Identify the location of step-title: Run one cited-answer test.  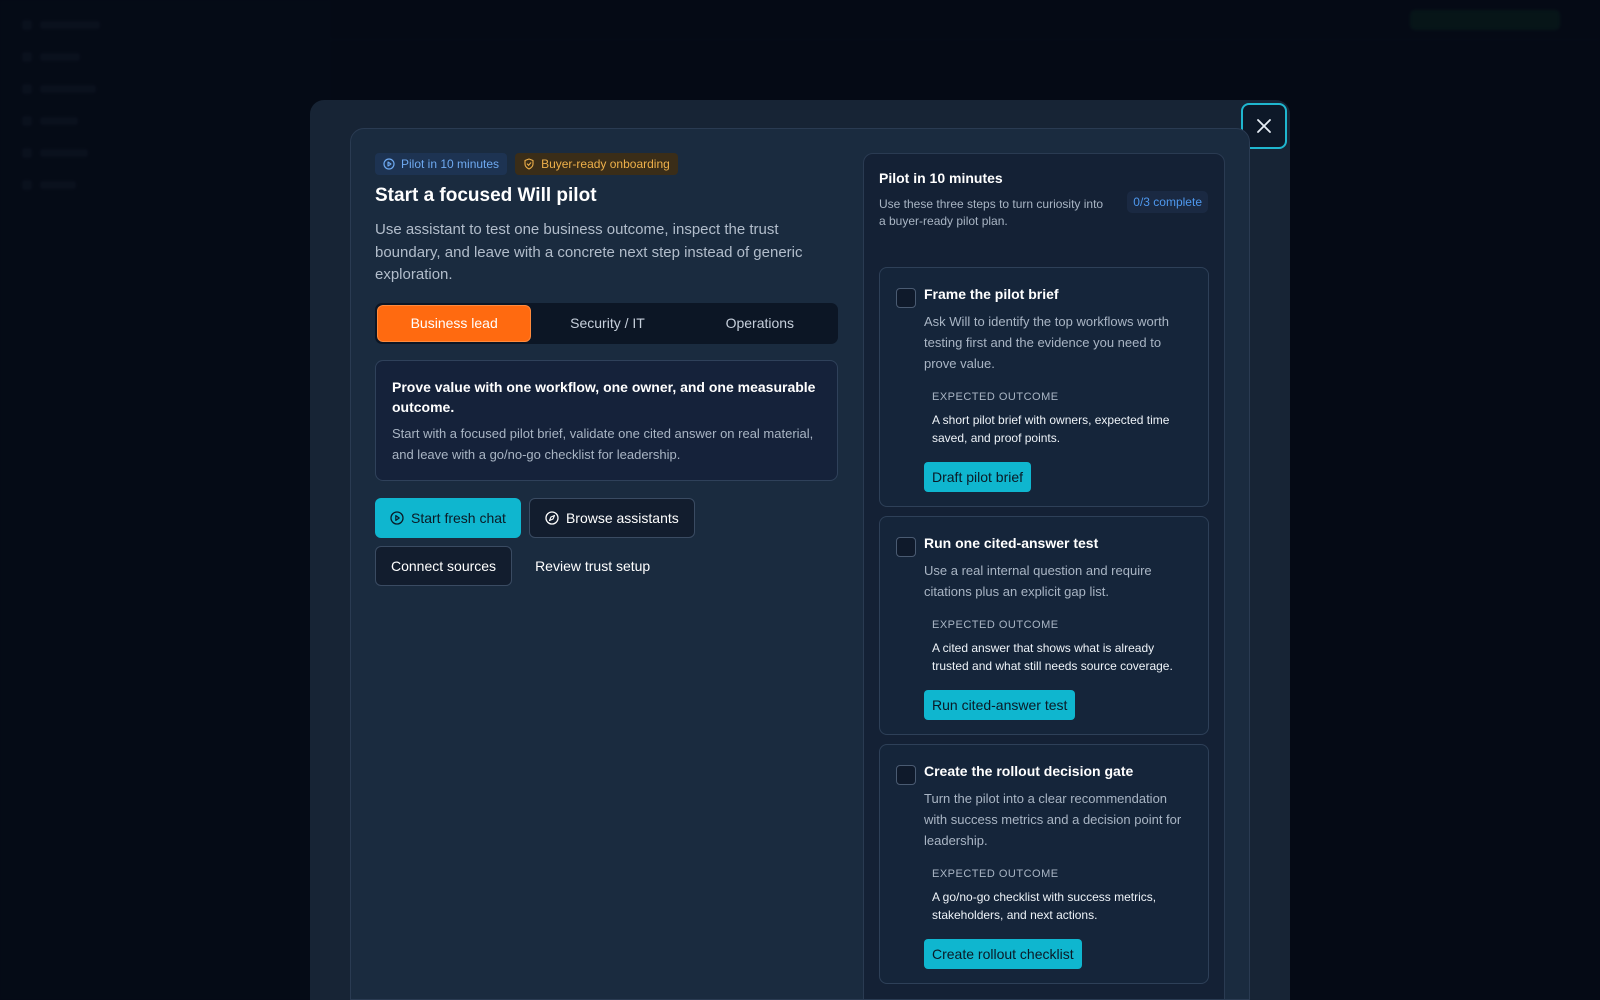
(1011, 543).